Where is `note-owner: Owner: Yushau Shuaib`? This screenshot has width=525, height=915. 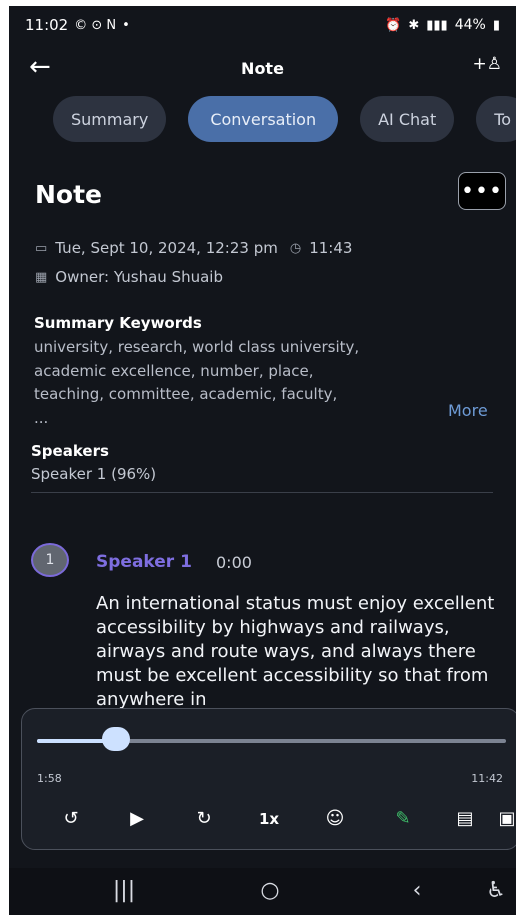 note-owner: Owner: Yushau Shuaib is located at coordinates (139, 277).